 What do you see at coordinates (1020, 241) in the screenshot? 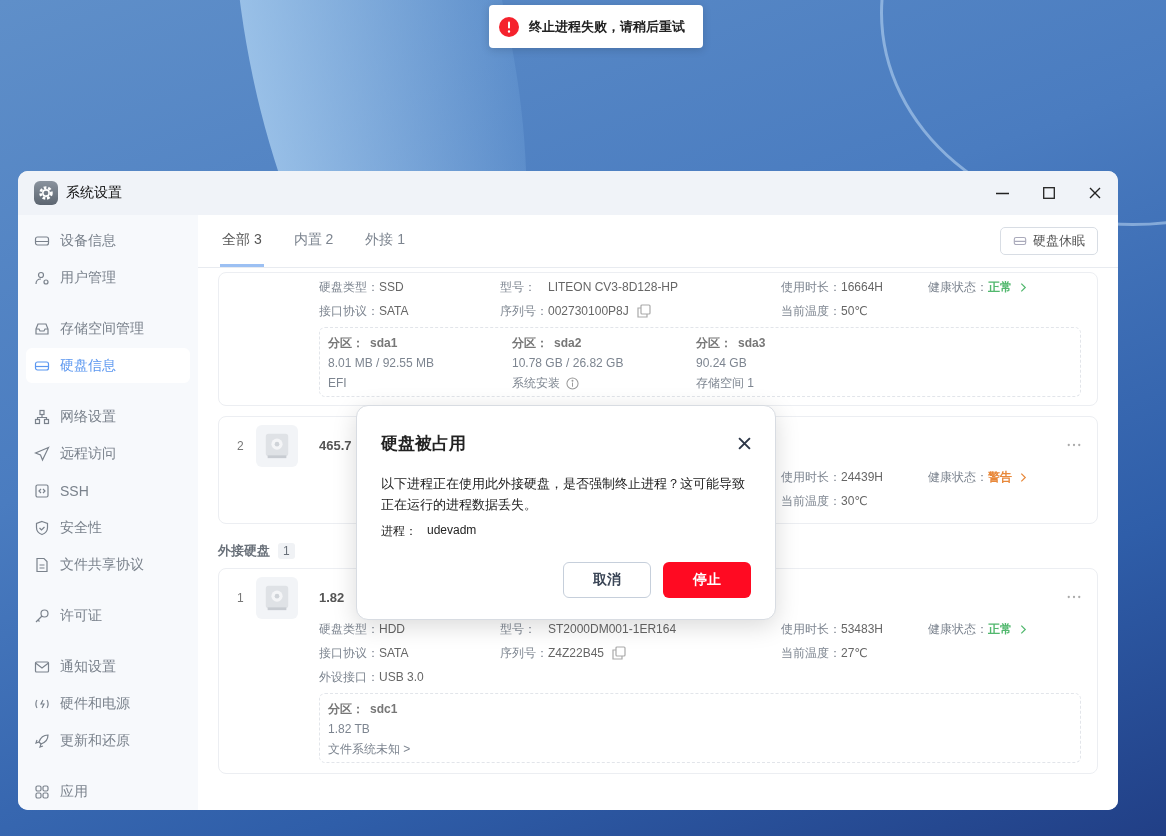
I see `drive-icon` at bounding box center [1020, 241].